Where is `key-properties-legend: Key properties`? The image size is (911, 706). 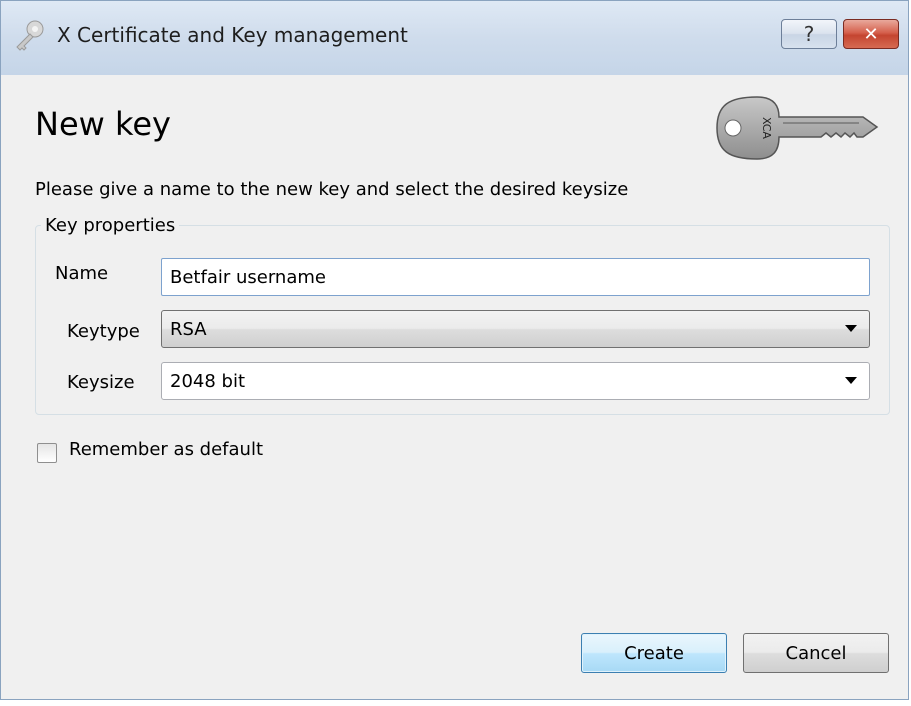 key-properties-legend: Key properties is located at coordinates (110, 225).